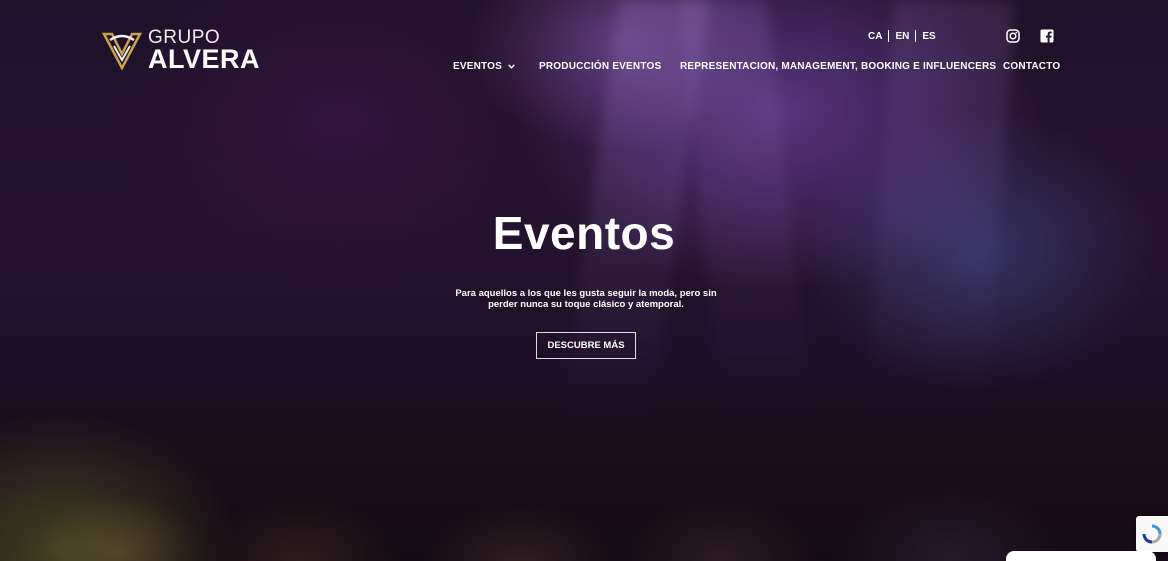 This screenshot has height=561, width=1168. Describe the element at coordinates (586, 345) in the screenshot. I see `discover-more-button: DESCUBRE MÁS` at that location.